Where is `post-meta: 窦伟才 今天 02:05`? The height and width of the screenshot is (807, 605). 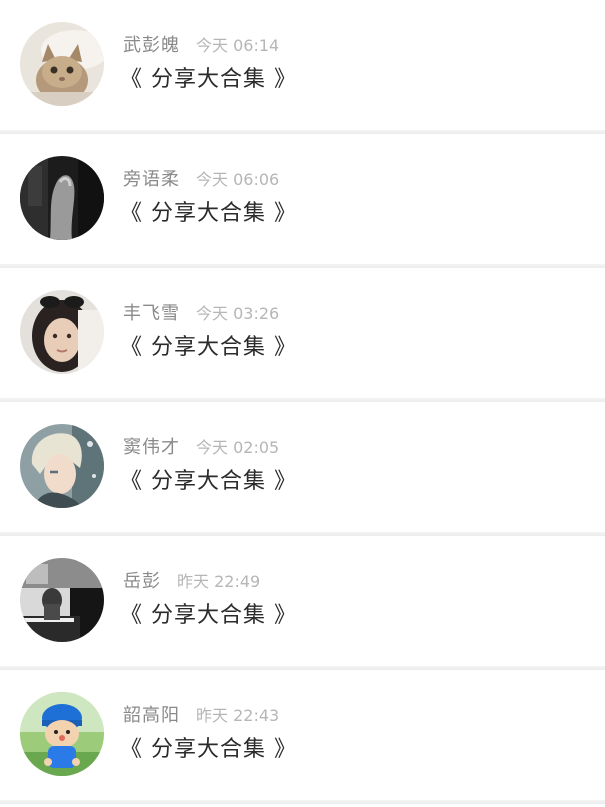
post-meta: 窦伟才 今天 02:05 is located at coordinates (201, 448).